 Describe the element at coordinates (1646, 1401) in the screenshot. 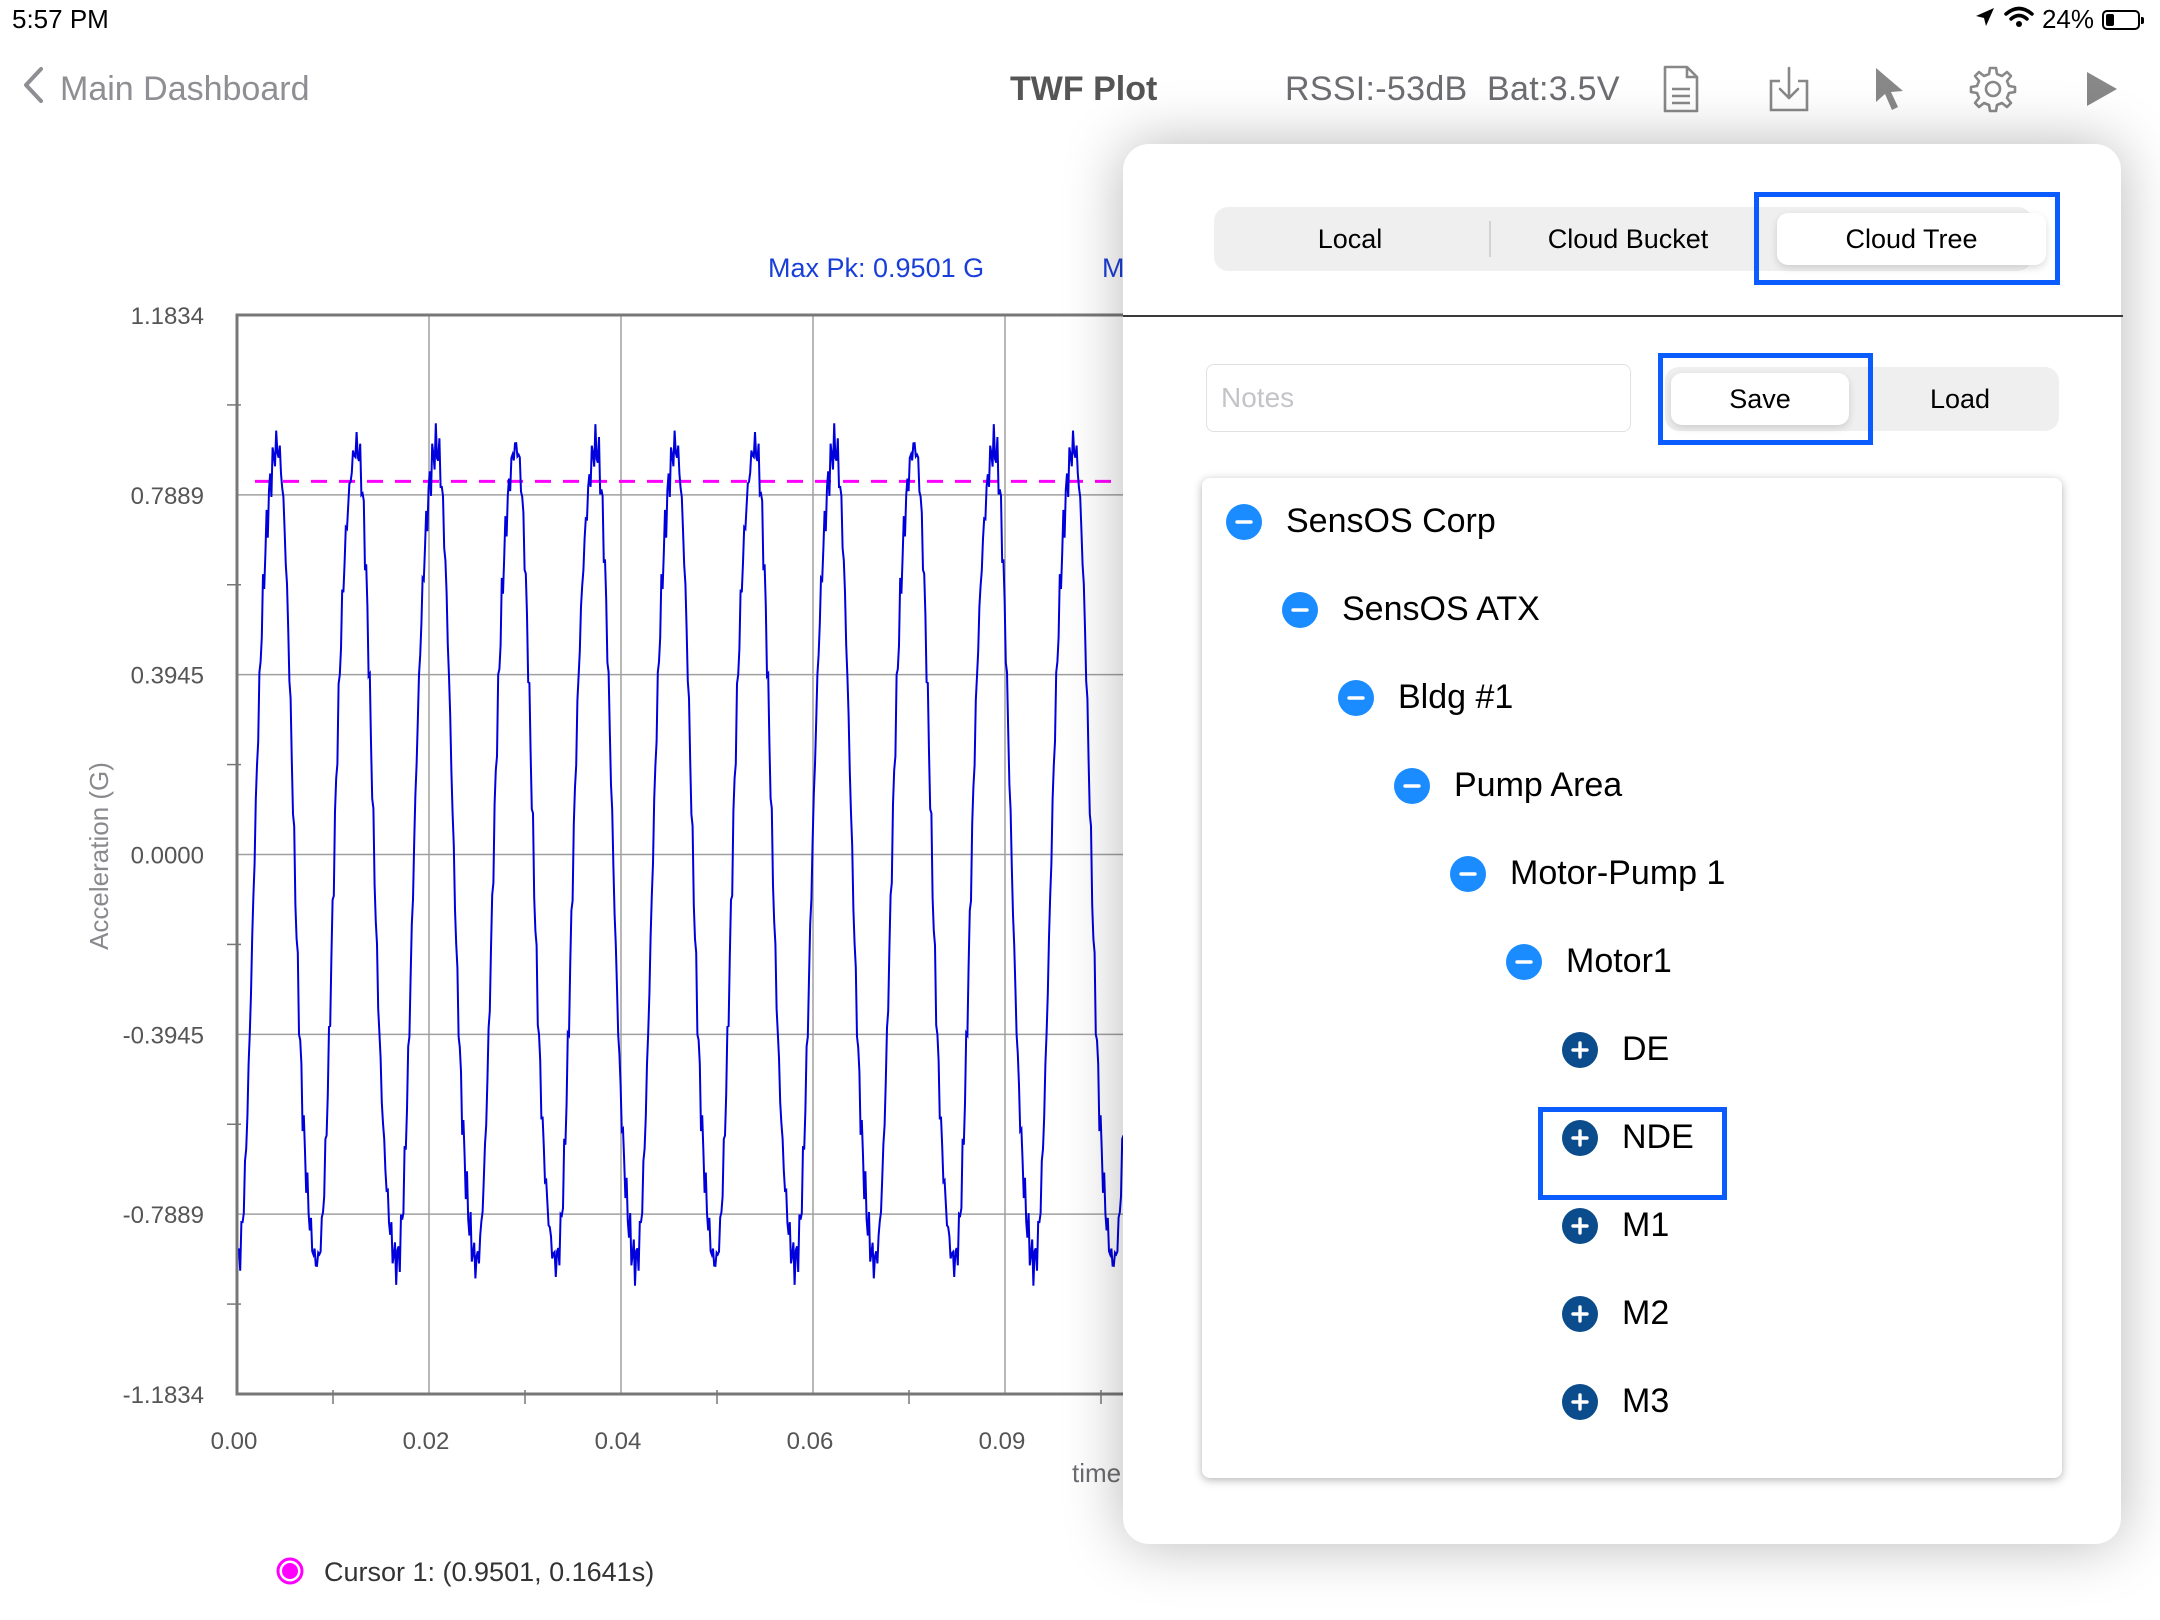

I see `tree-node-label: M3` at that location.